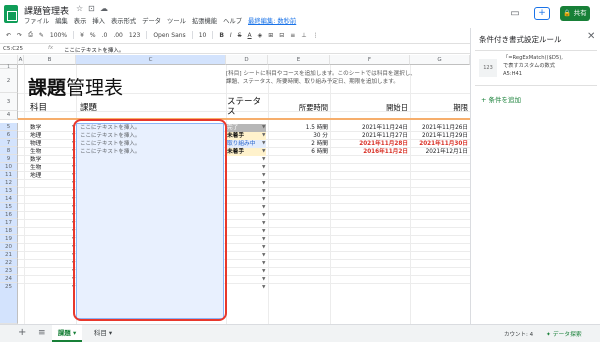  I want to click on text-color-button: A, so click(250, 35).